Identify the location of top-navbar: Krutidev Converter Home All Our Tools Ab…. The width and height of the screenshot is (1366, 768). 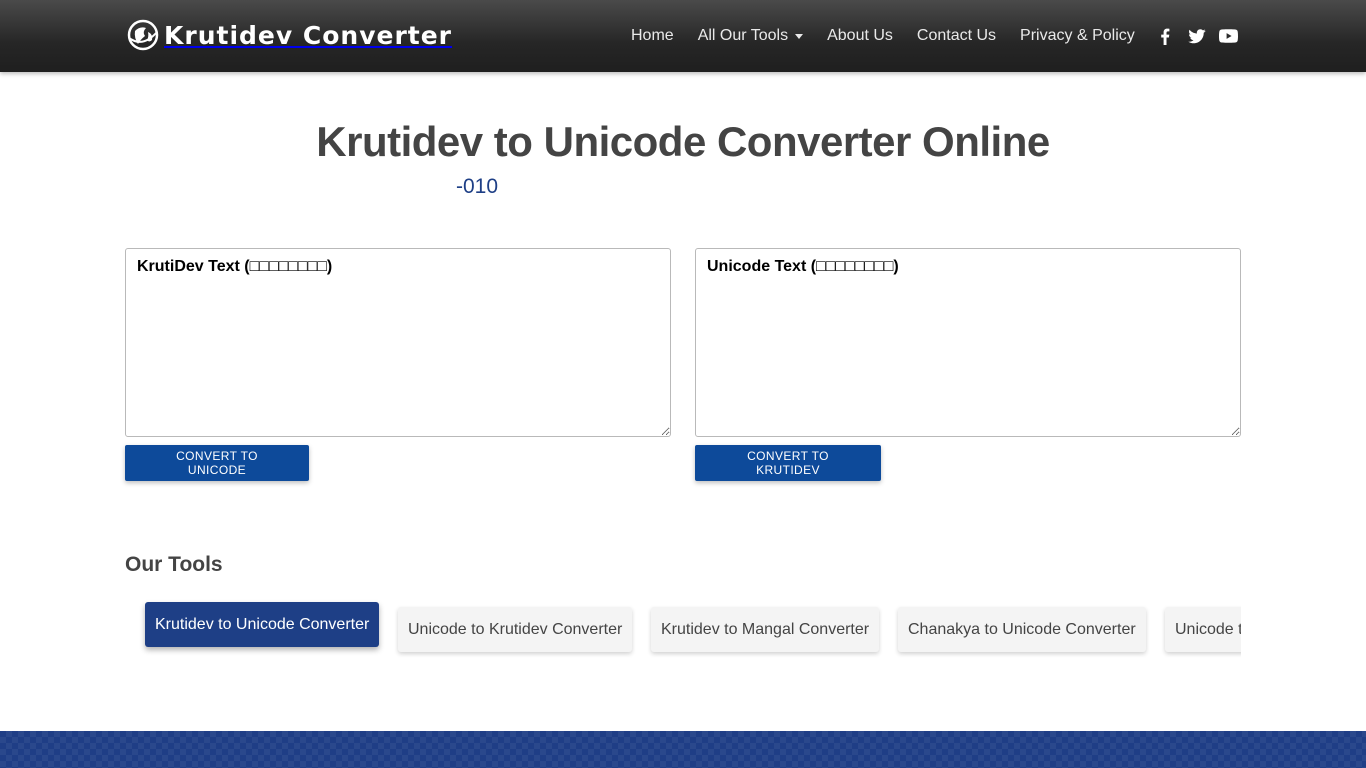
(683, 36).